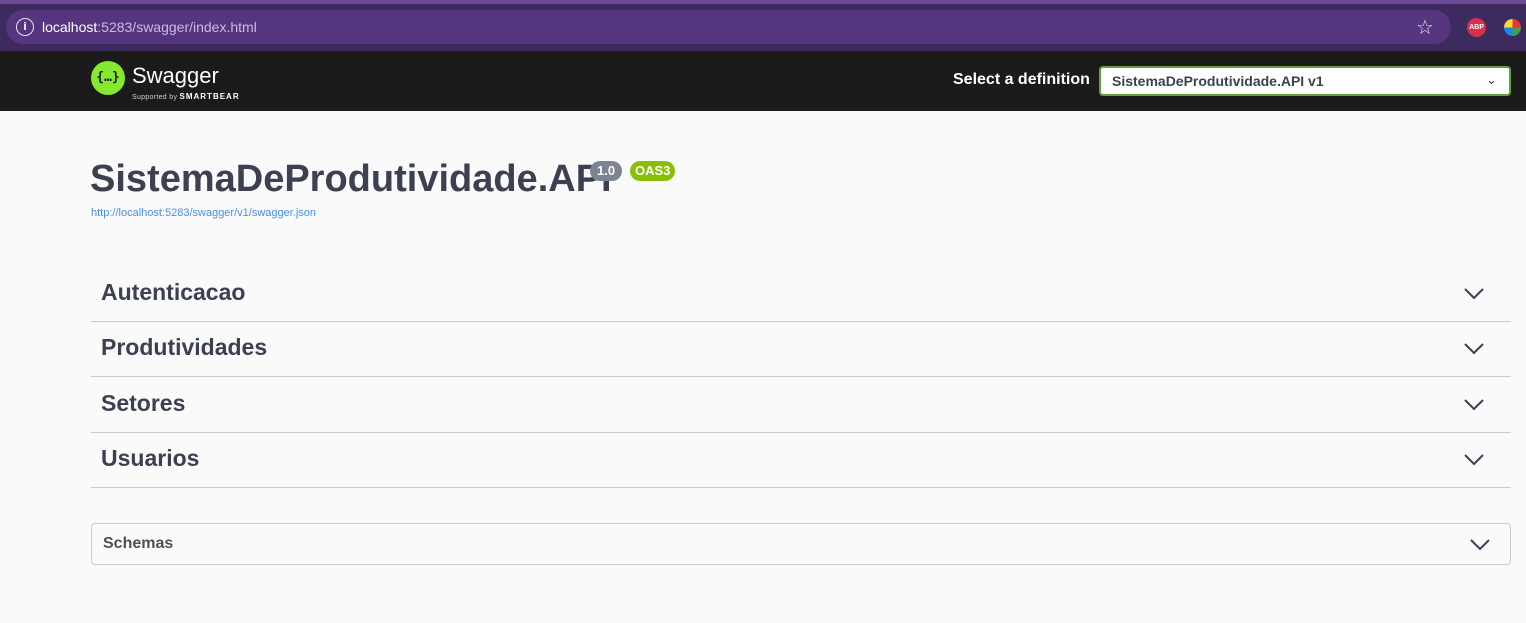  I want to click on tagline-prefix: Supported by, so click(155, 97).